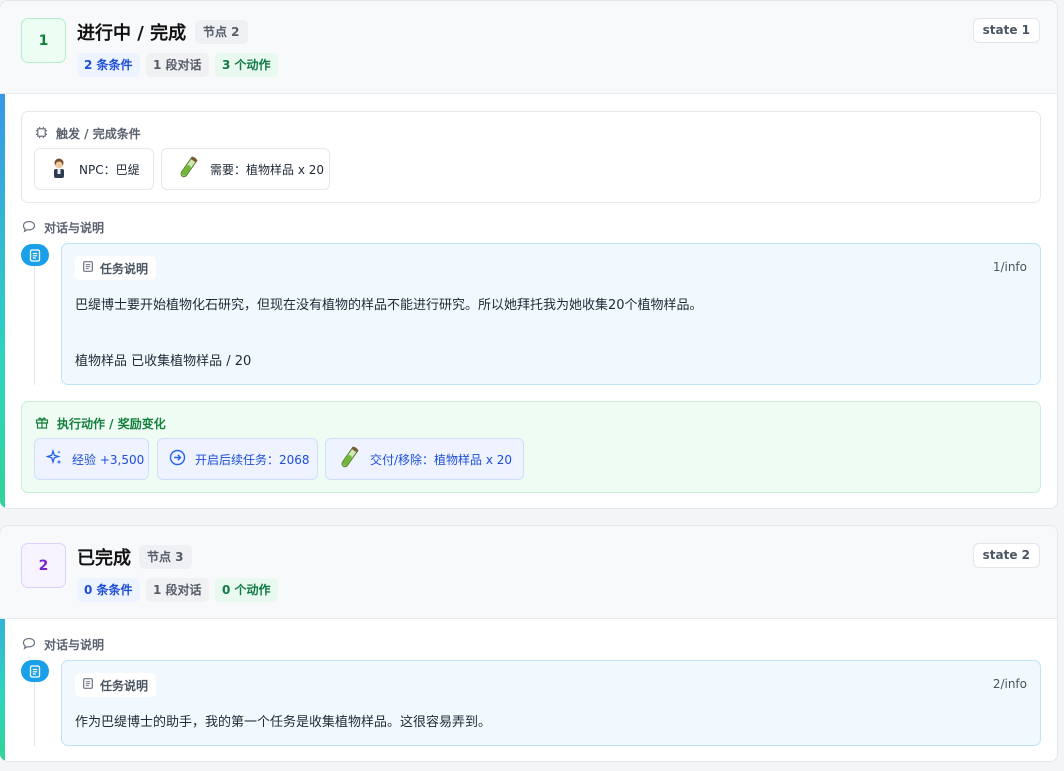 Image resolution: width=1064 pixels, height=771 pixels. Describe the element at coordinates (43, 40) in the screenshot. I see `node-number: 1` at that location.